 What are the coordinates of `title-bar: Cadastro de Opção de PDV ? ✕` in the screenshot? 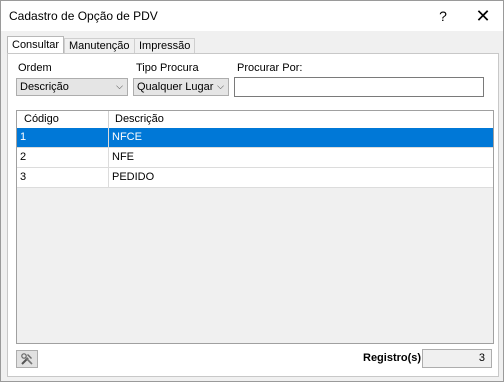 It's located at (252, 16).